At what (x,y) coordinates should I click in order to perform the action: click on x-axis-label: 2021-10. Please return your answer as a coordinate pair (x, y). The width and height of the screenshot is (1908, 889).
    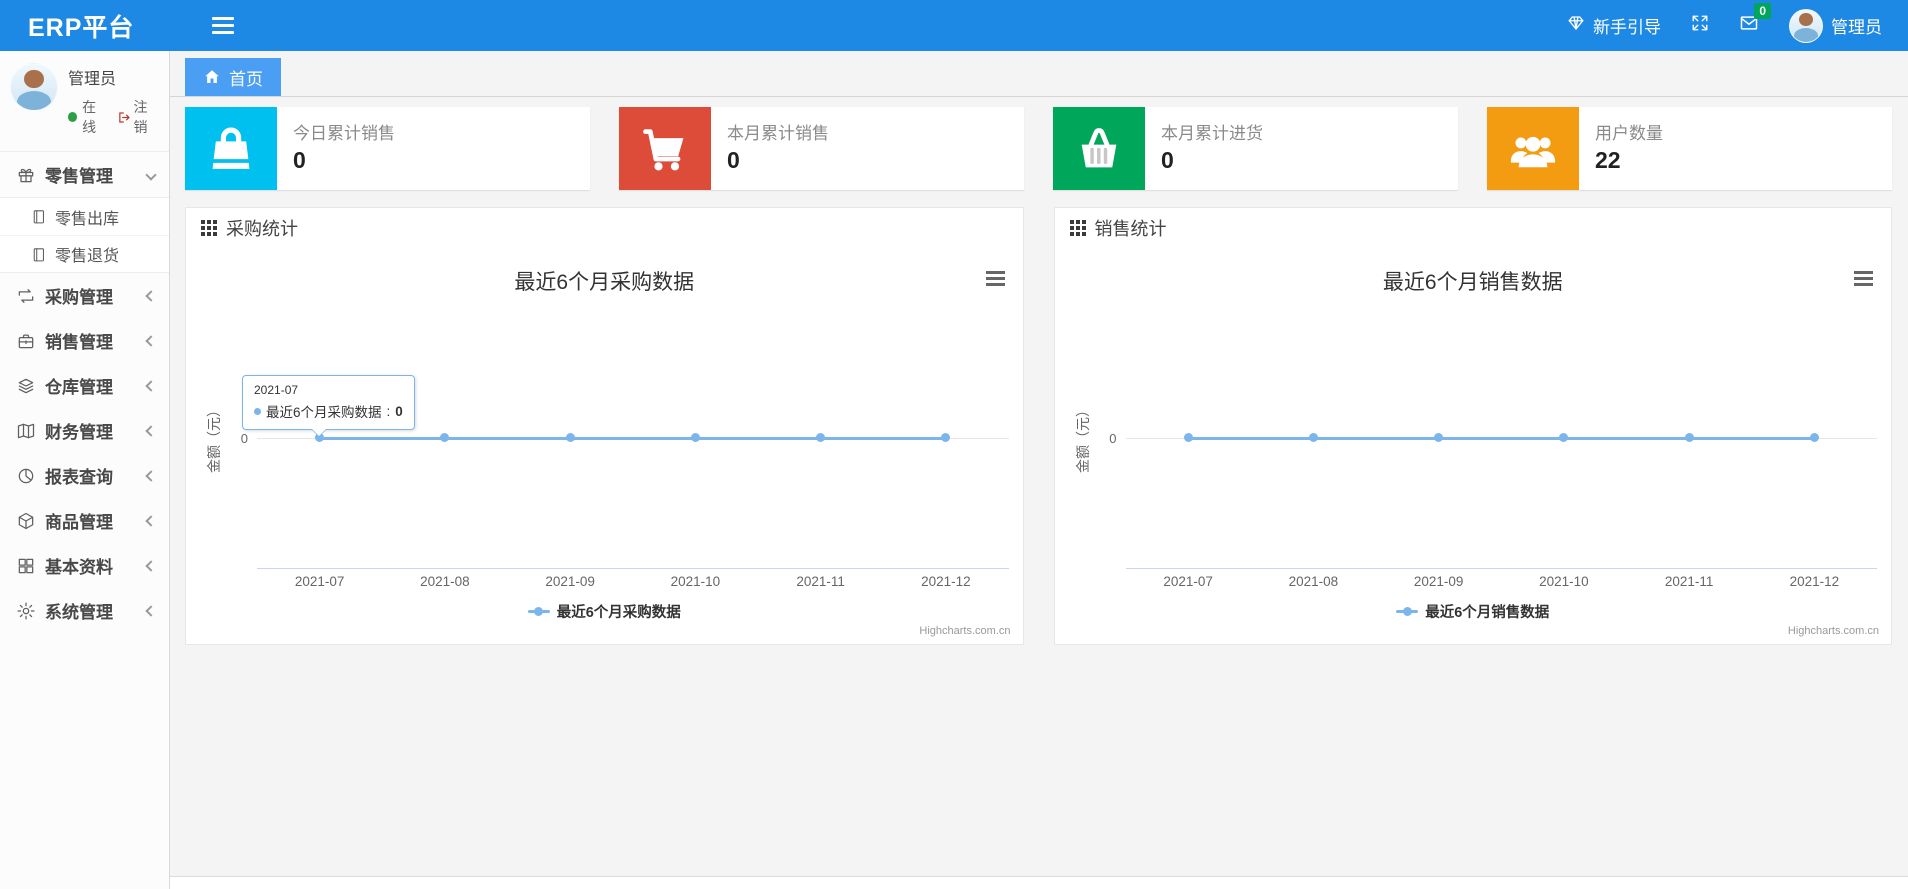
    Looking at the image, I should click on (695, 581).